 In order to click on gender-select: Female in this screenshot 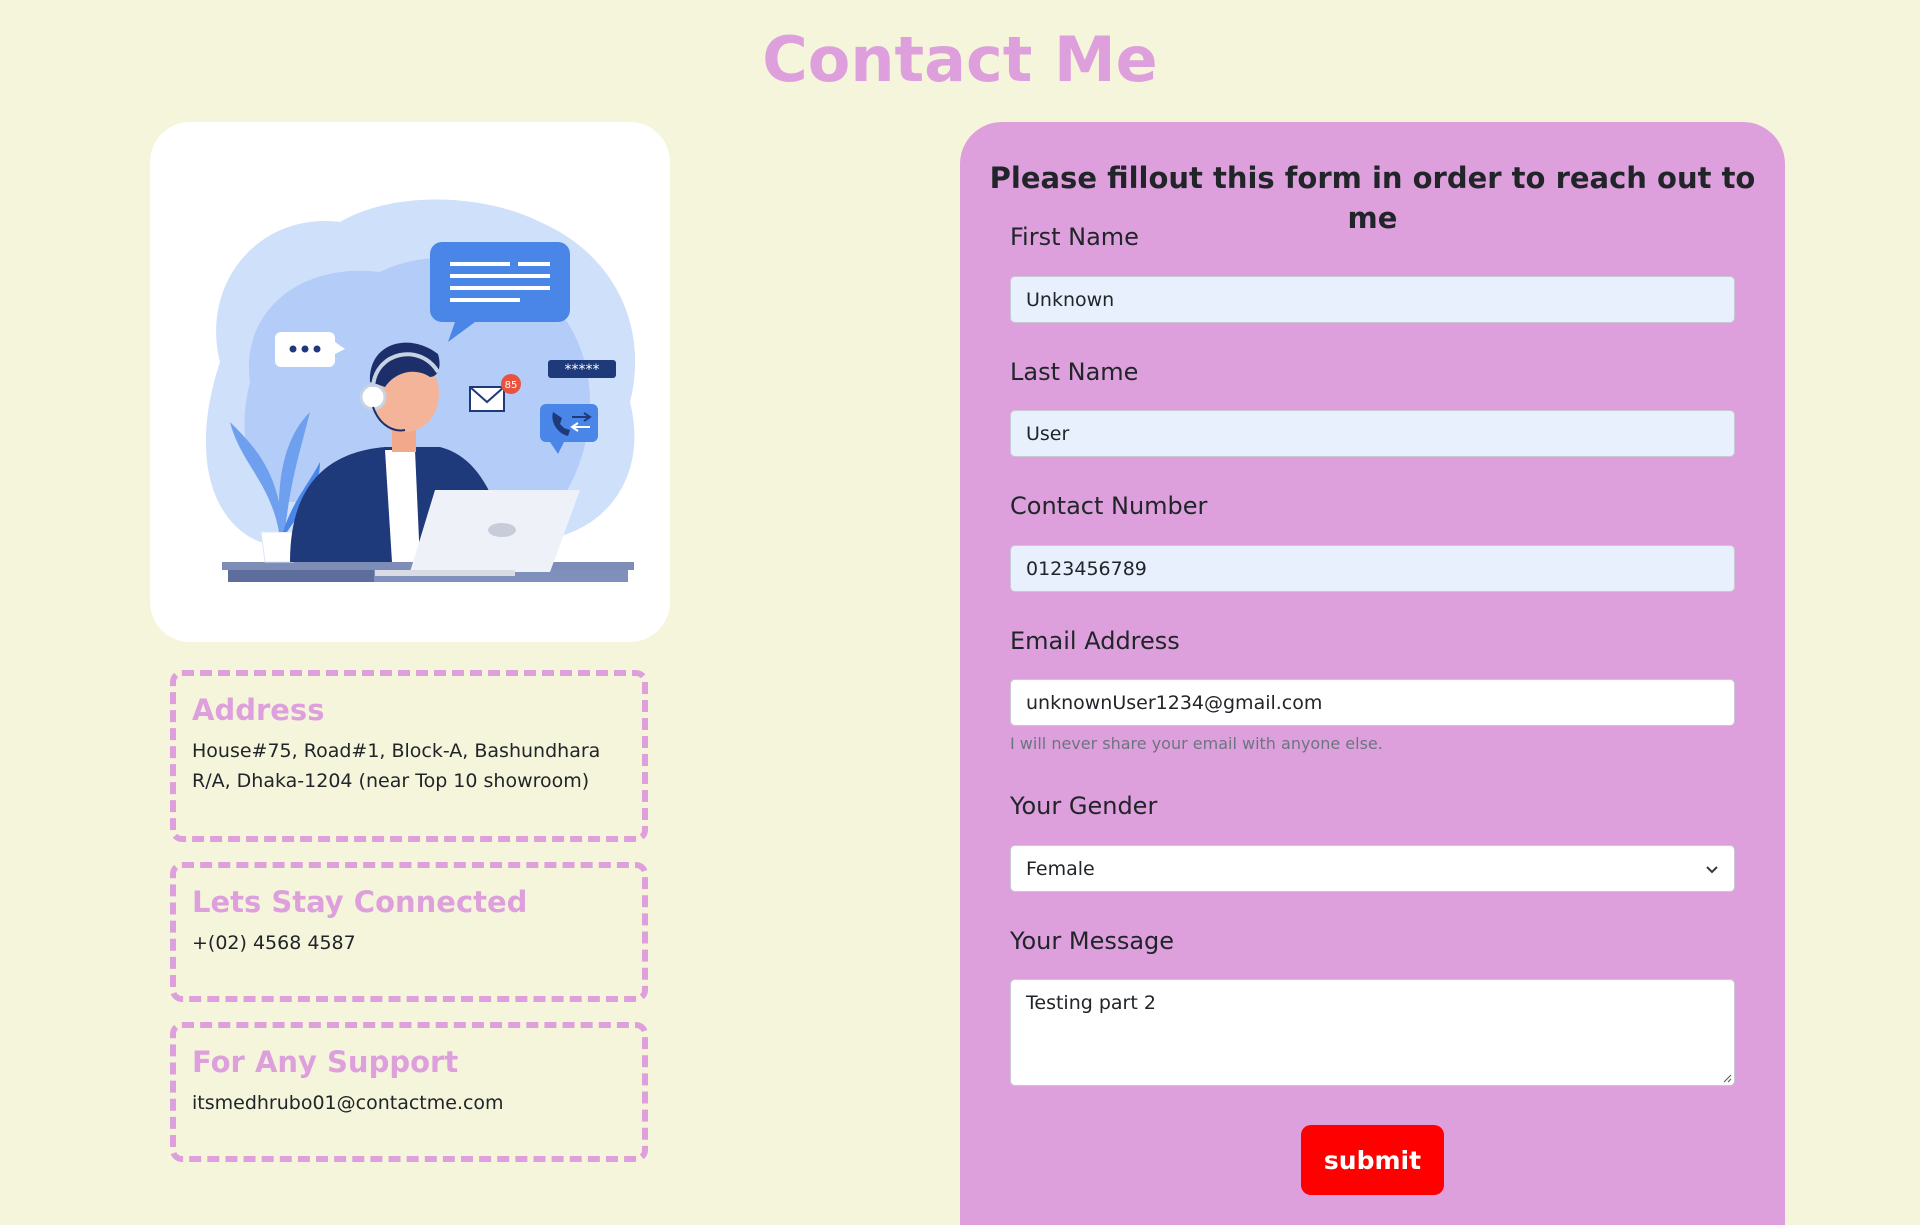, I will do `click(1372, 868)`.